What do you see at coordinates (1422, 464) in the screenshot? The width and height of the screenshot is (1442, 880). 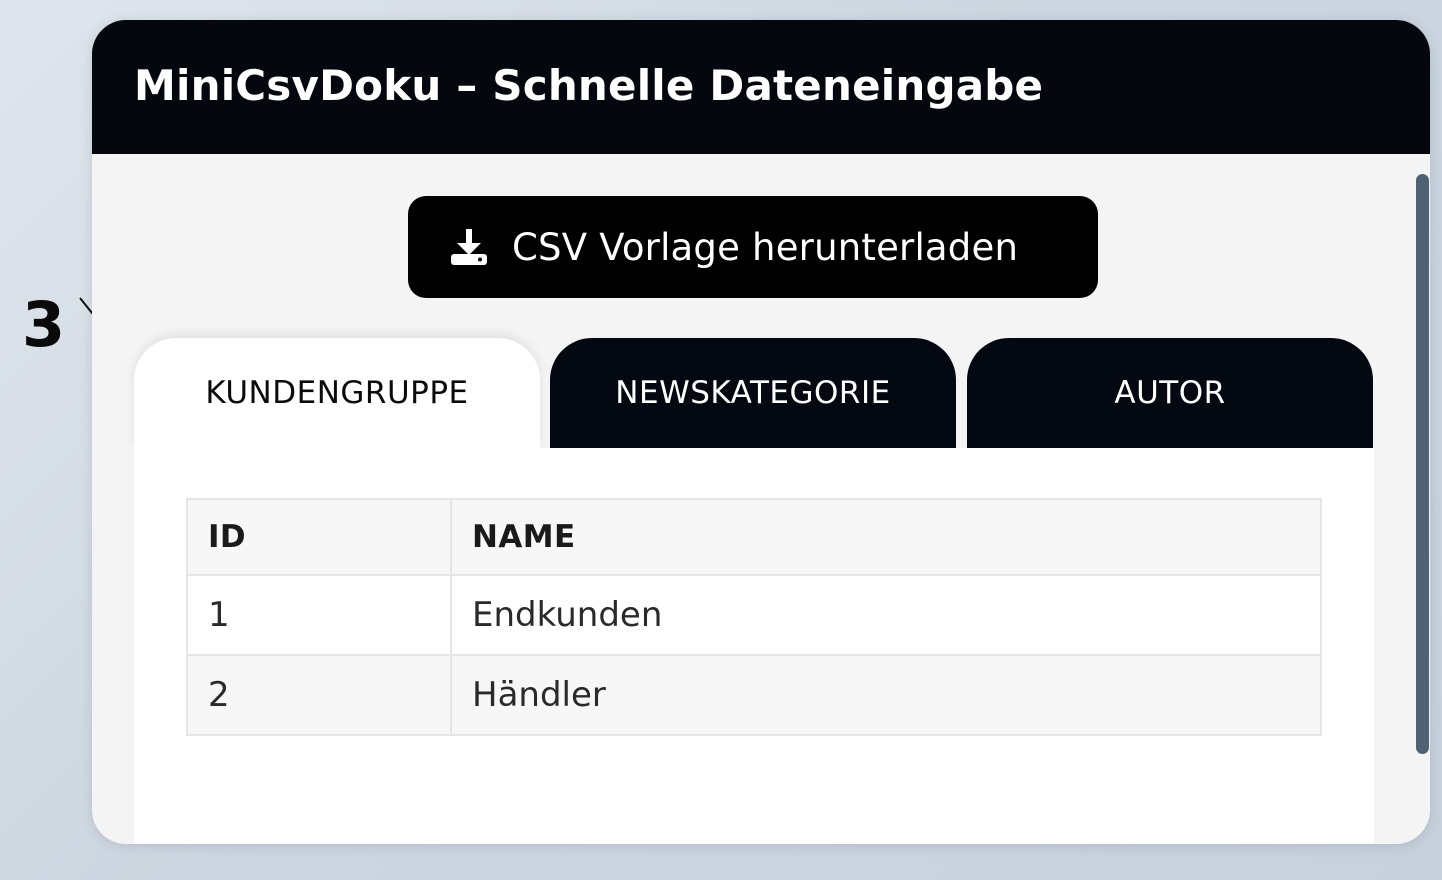 I see `scrollbar-thumb` at bounding box center [1422, 464].